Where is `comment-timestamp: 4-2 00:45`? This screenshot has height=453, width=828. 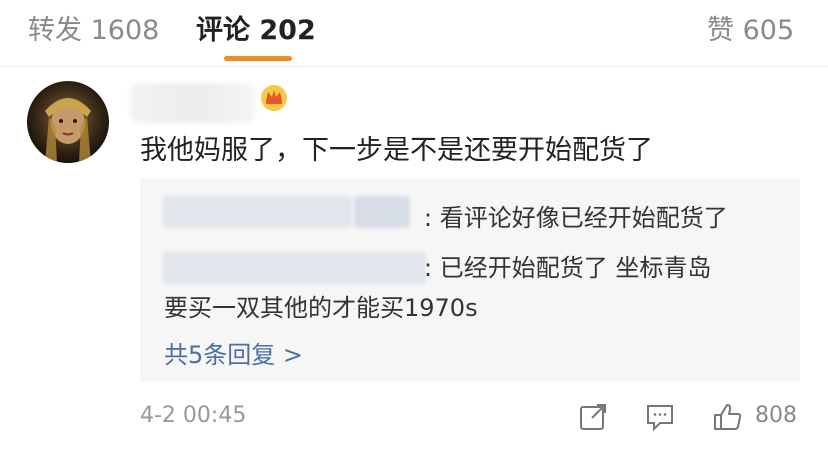
comment-timestamp: 4-2 00:45 is located at coordinates (193, 415).